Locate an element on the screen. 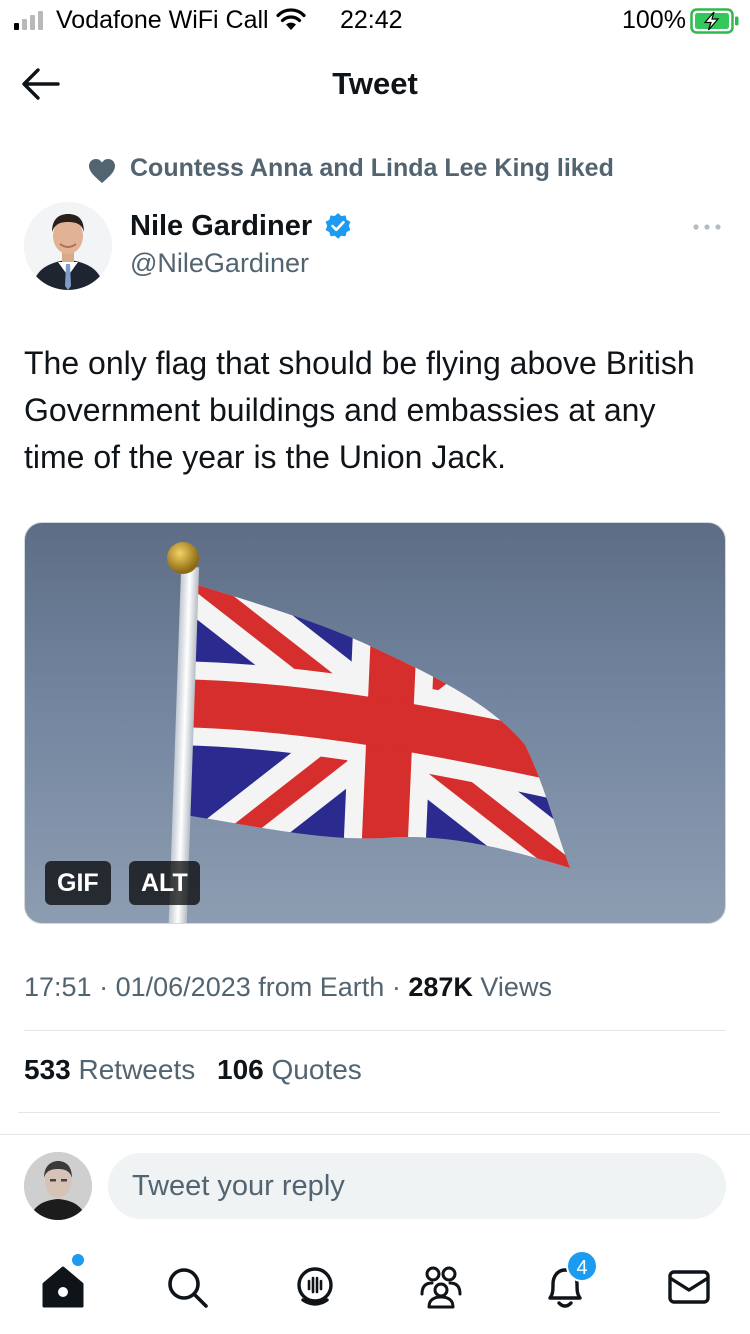 The image size is (750, 1334). user-portrait is located at coordinates (58, 1186).